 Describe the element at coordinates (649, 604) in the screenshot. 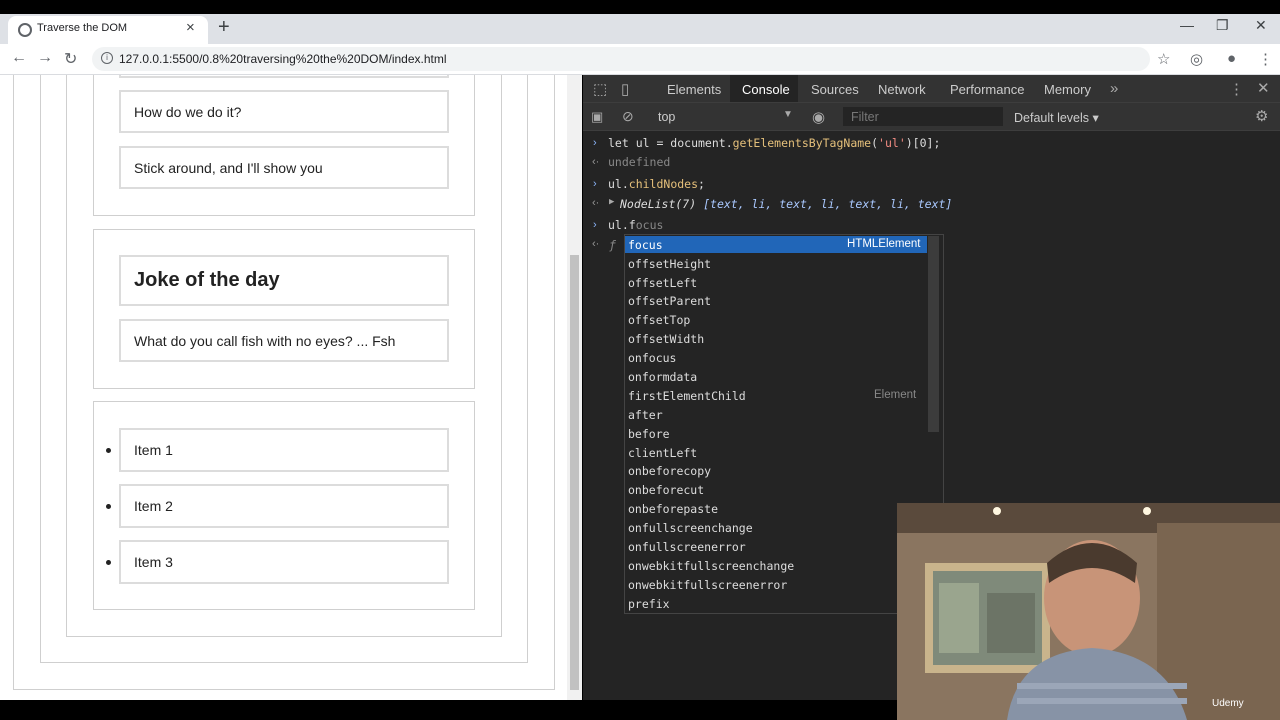

I see `autocomplete-item: prefix` at that location.